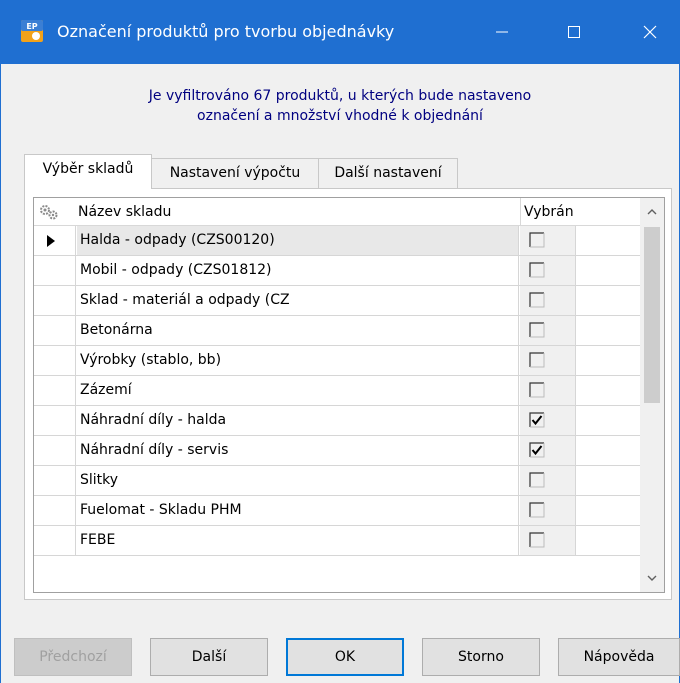 Image resolution: width=680 pixels, height=683 pixels. I want to click on minimize-button, so click(502, 32).